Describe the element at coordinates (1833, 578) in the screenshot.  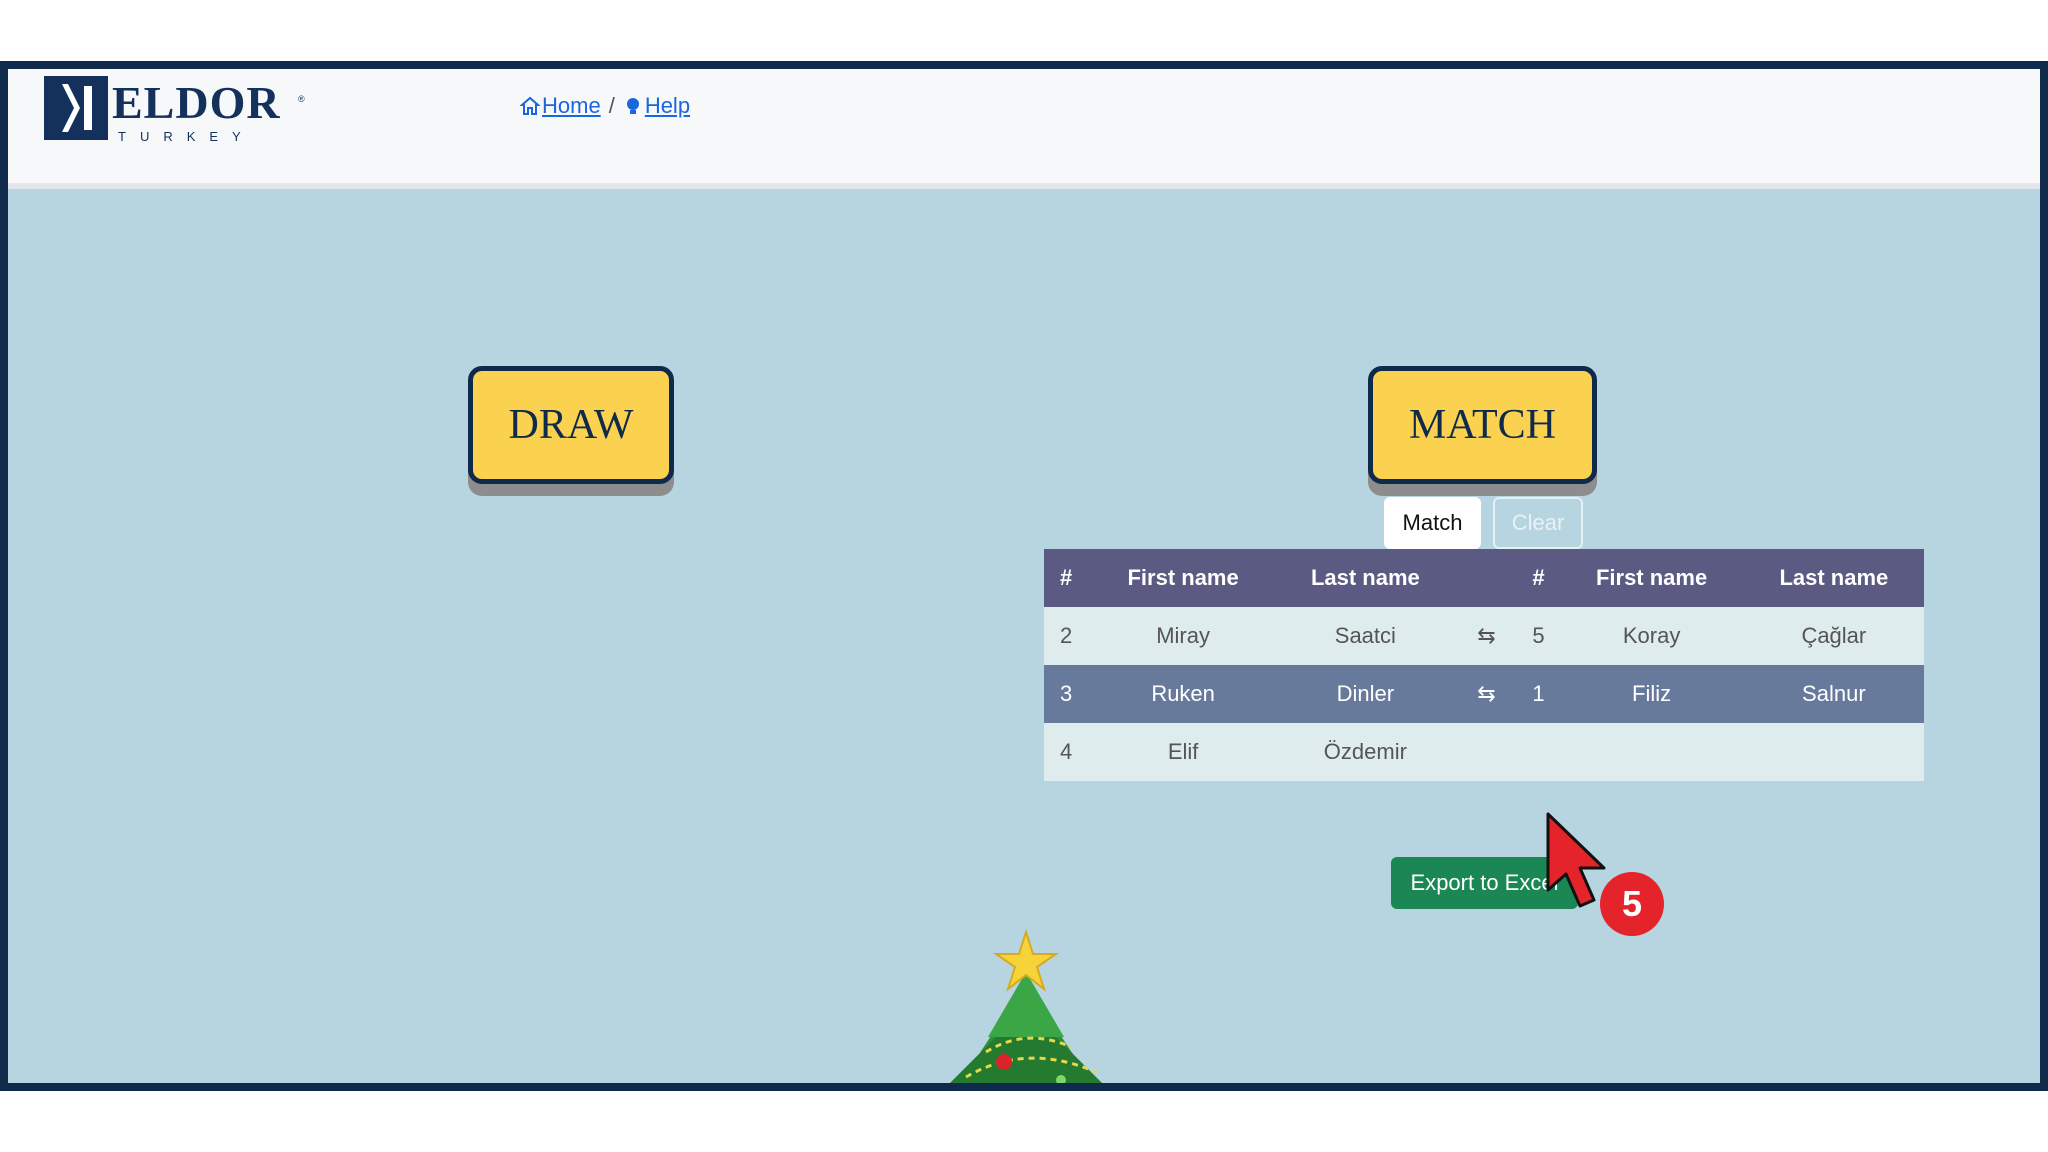
I see `header-last-name-2: Last name` at that location.